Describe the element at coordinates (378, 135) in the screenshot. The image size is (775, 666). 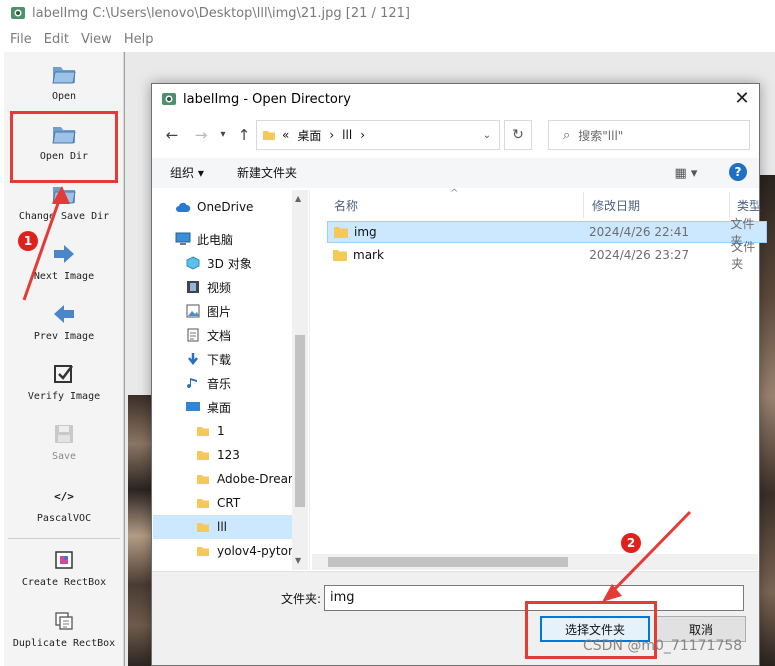
I see `address-bar: « 桌面 › lll › ⌄` at that location.